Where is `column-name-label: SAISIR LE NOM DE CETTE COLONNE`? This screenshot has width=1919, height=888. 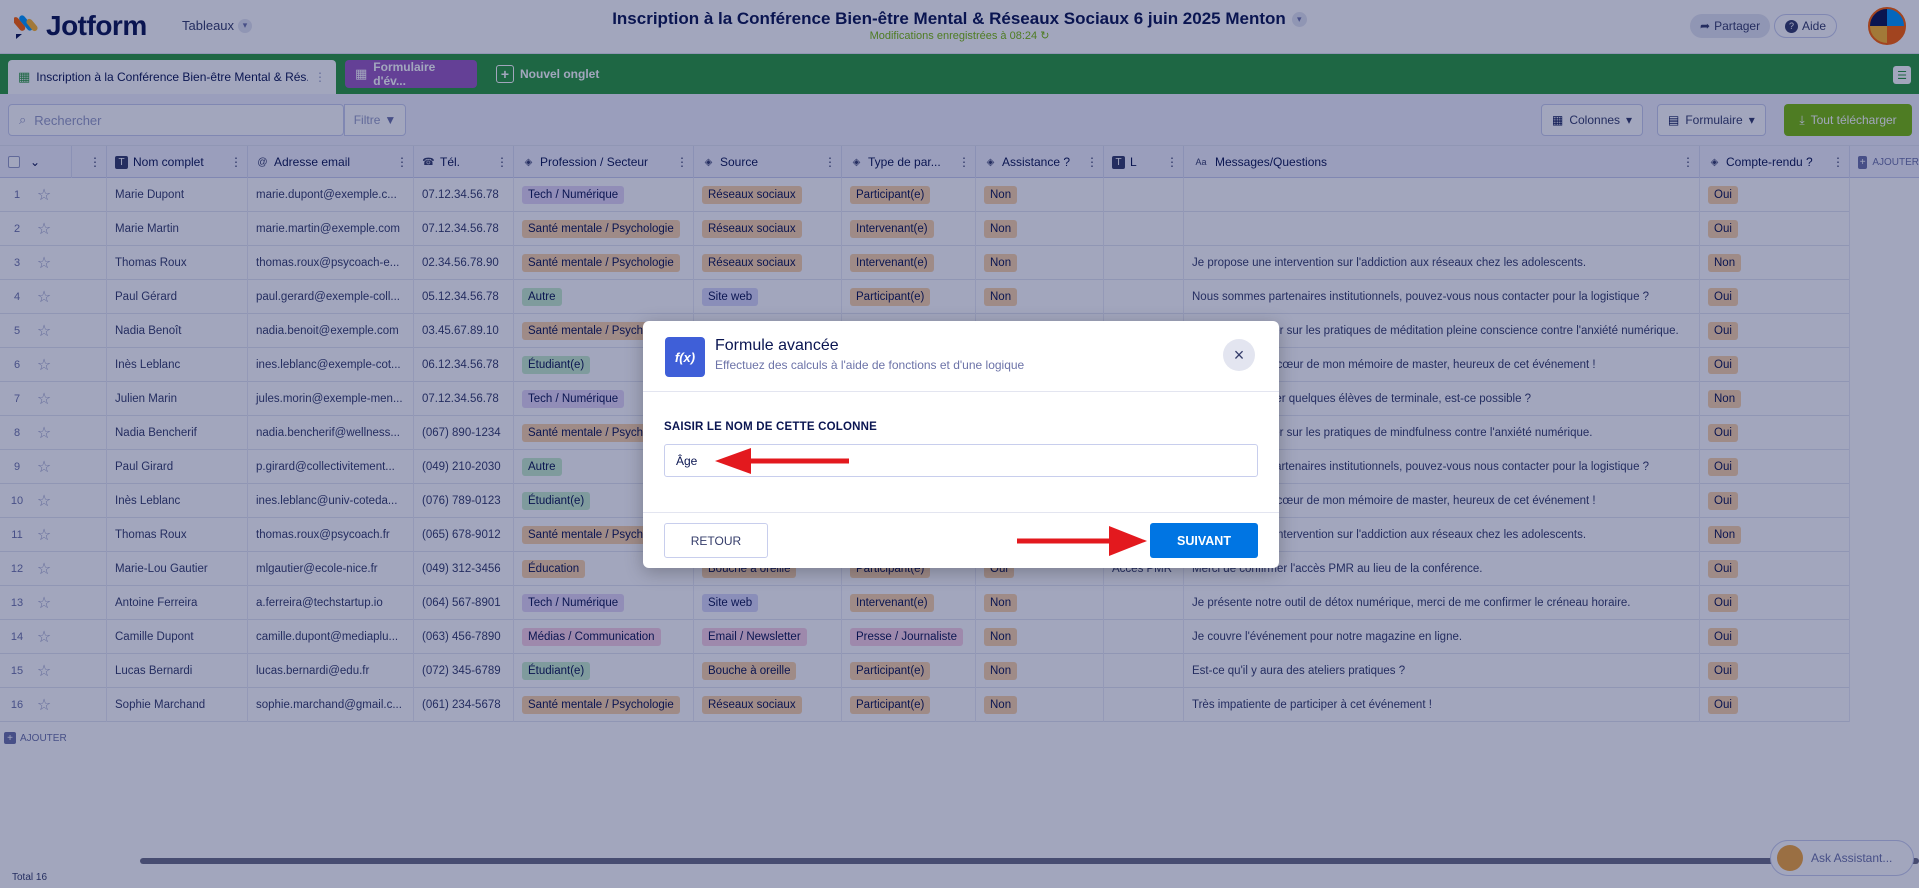 column-name-label: SAISIR LE NOM DE CETTE COLONNE is located at coordinates (771, 427).